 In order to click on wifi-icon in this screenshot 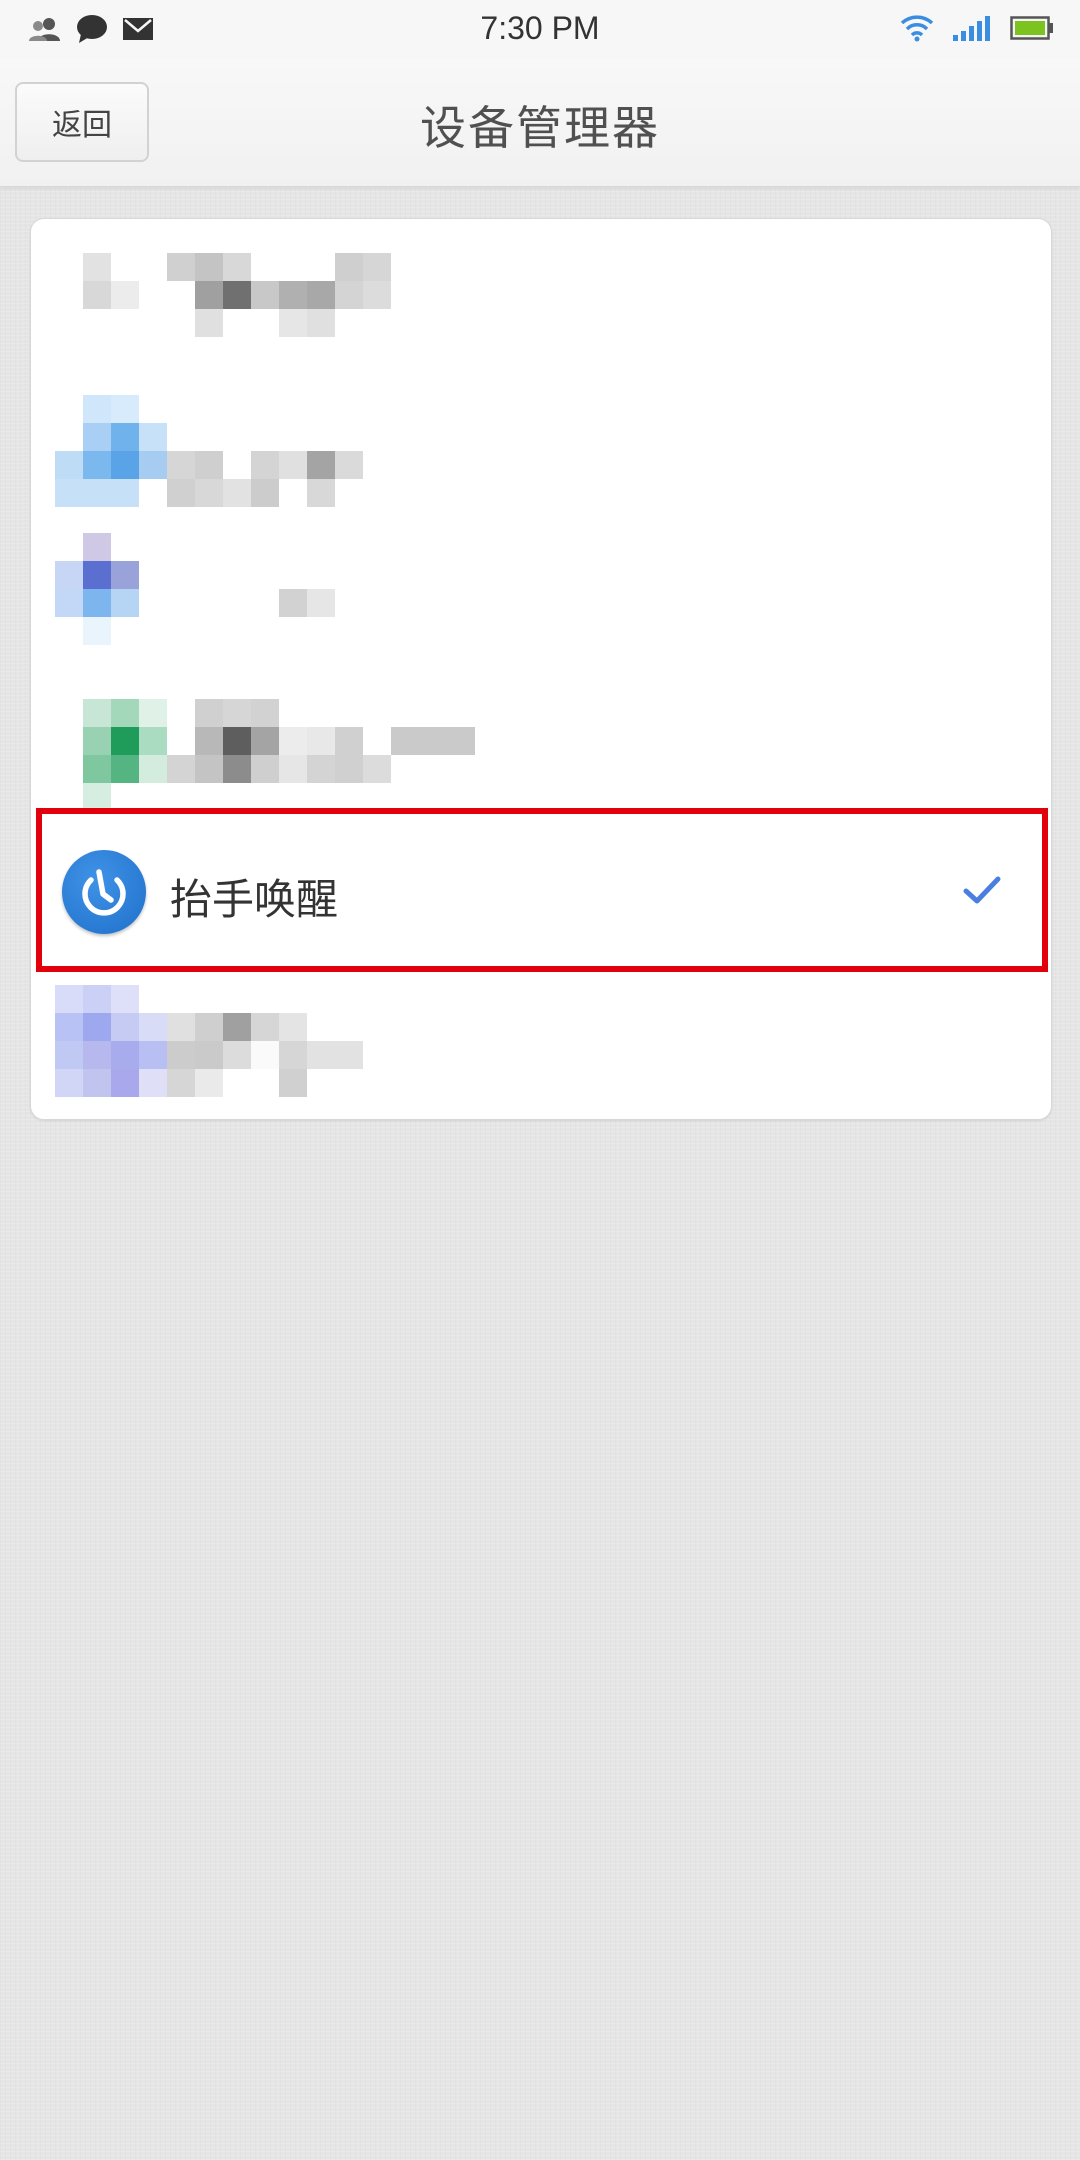, I will do `click(917, 30)`.